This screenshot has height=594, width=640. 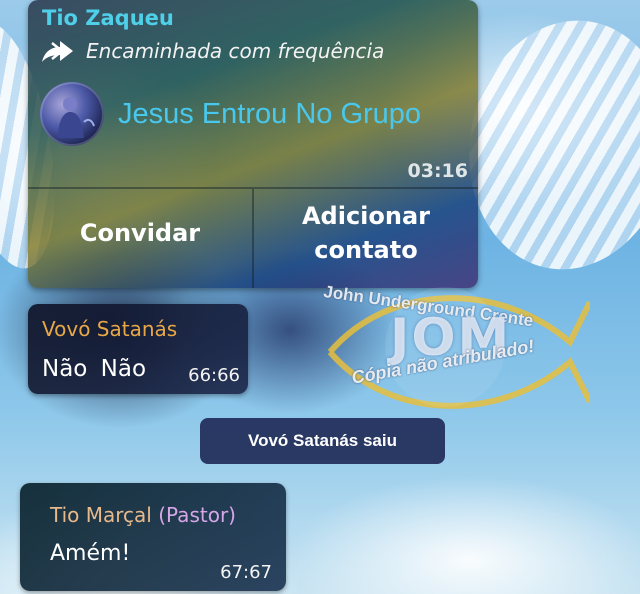 I want to click on forward-icon, so click(x=57, y=51).